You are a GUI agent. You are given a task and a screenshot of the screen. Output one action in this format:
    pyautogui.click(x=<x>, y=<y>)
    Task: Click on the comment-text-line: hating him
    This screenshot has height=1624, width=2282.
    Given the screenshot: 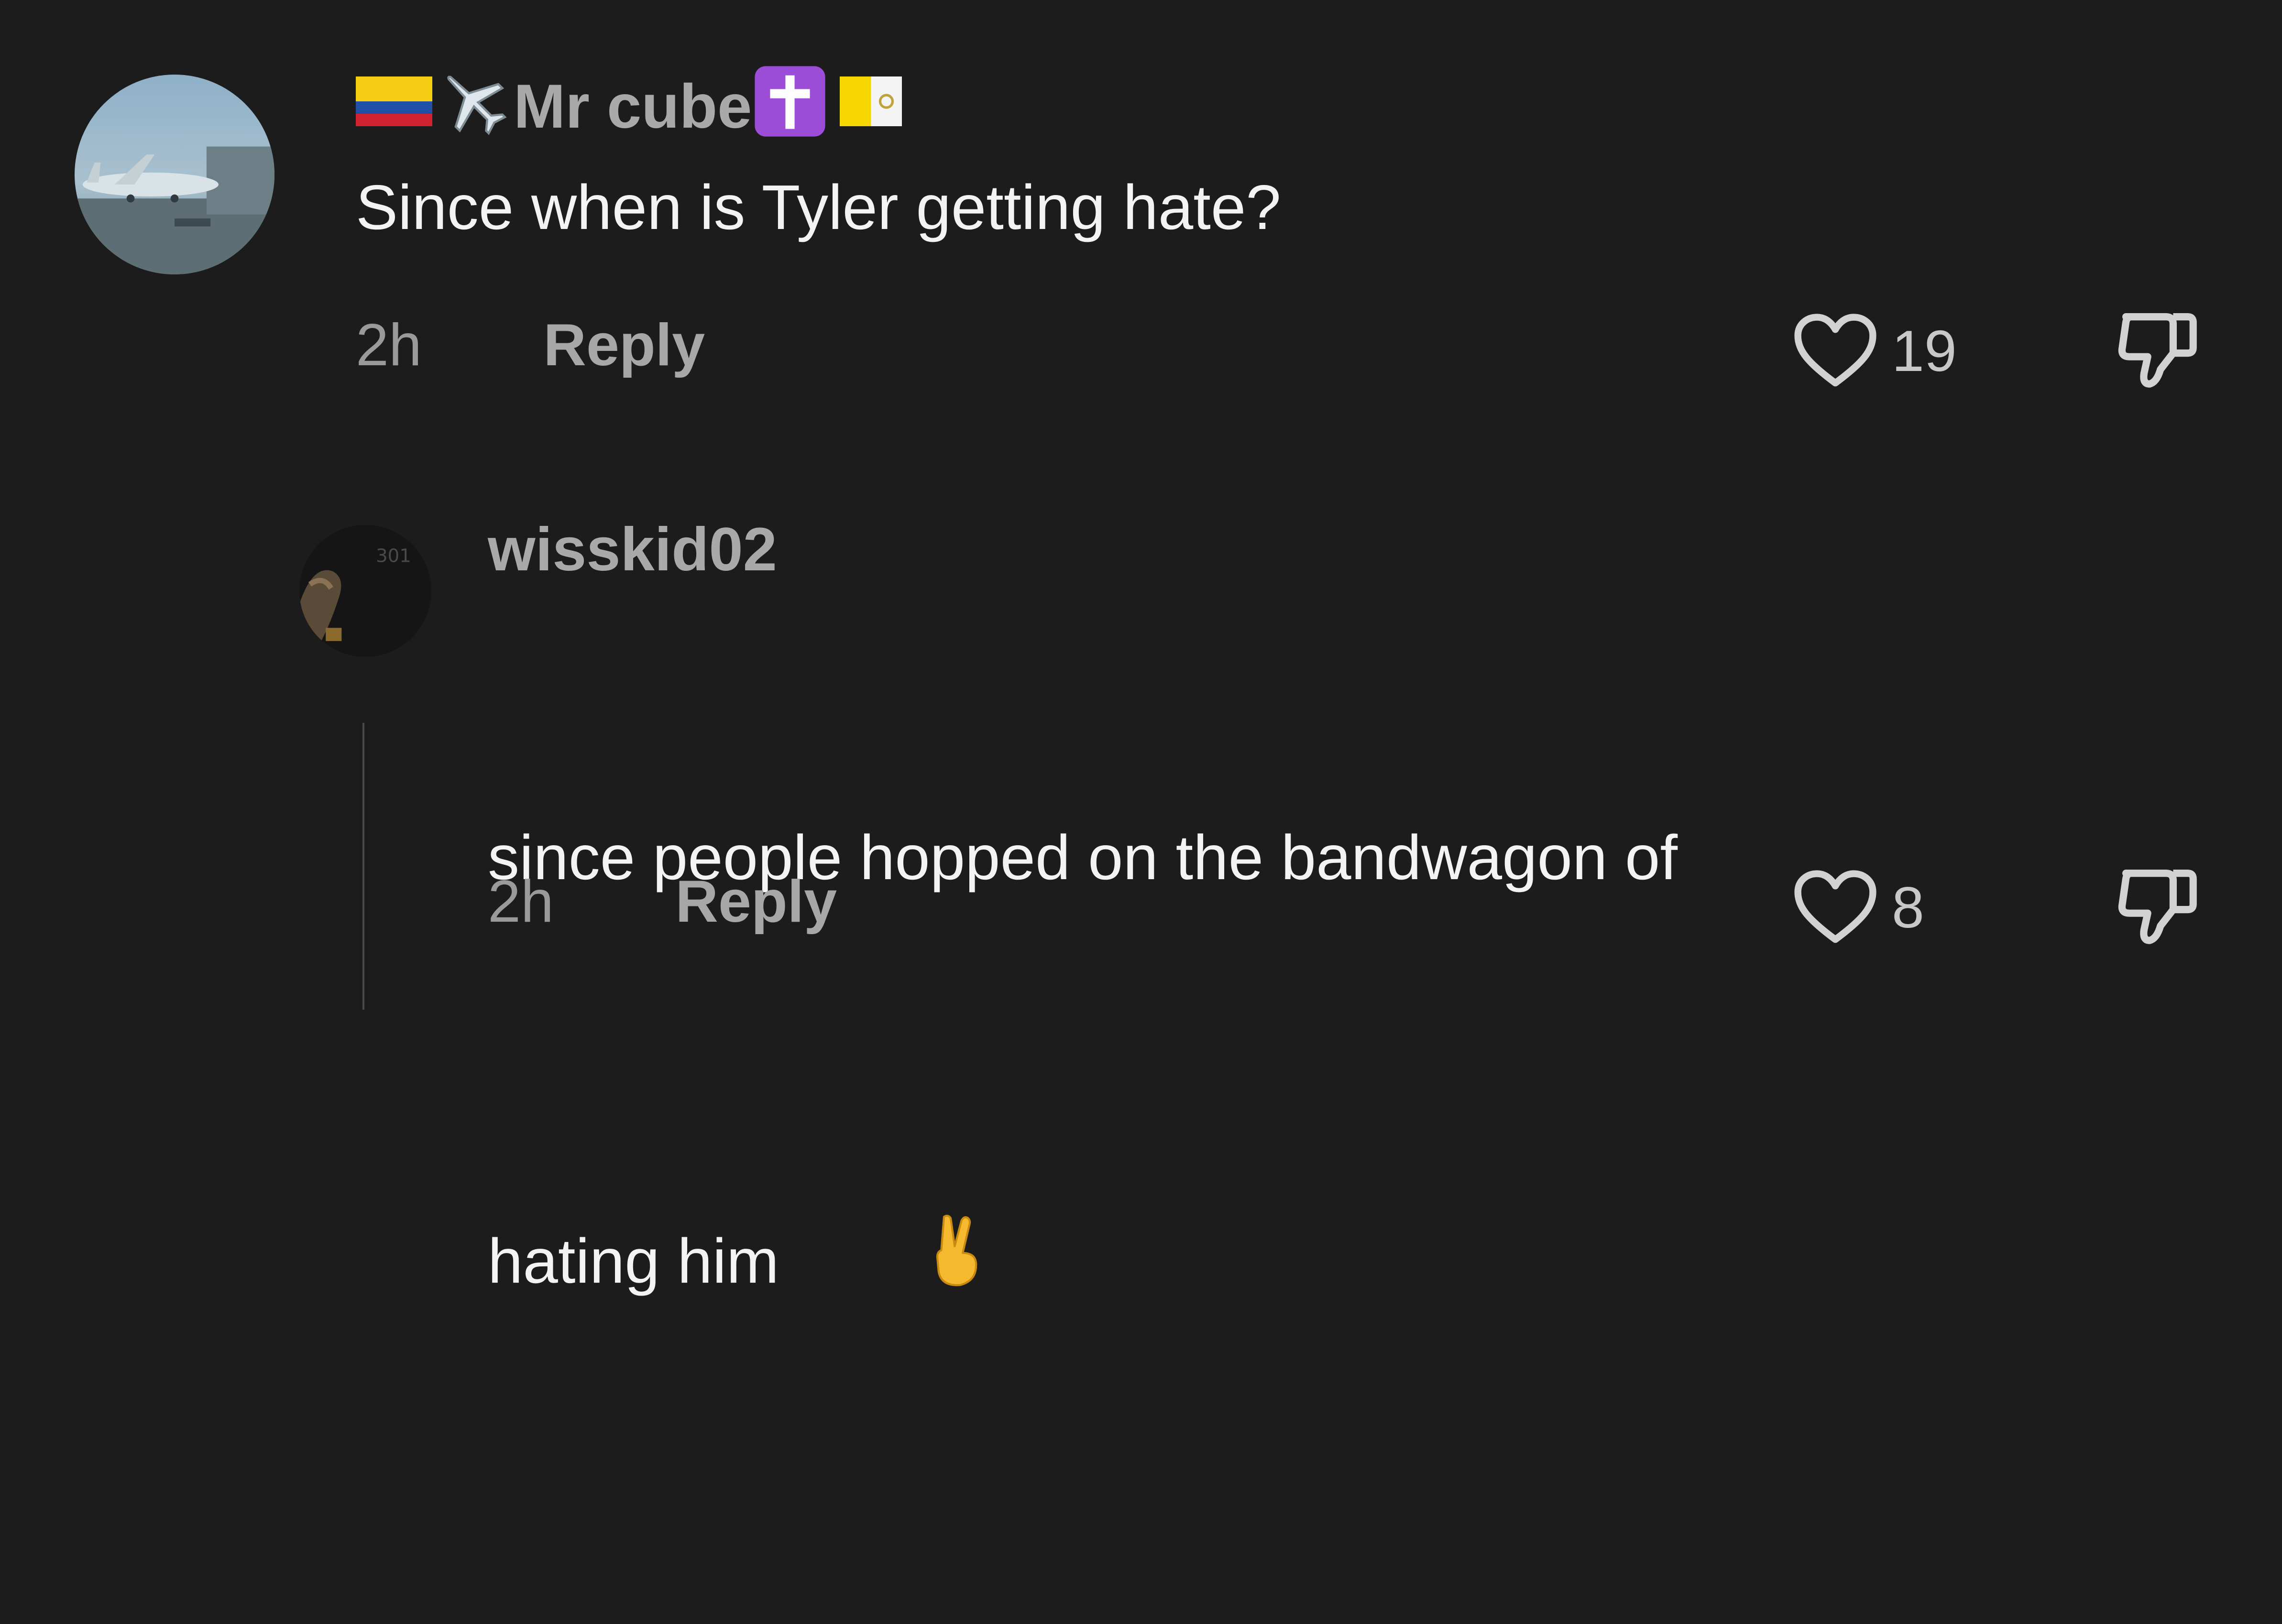 What is the action you would take?
    pyautogui.click(x=1083, y=1266)
    